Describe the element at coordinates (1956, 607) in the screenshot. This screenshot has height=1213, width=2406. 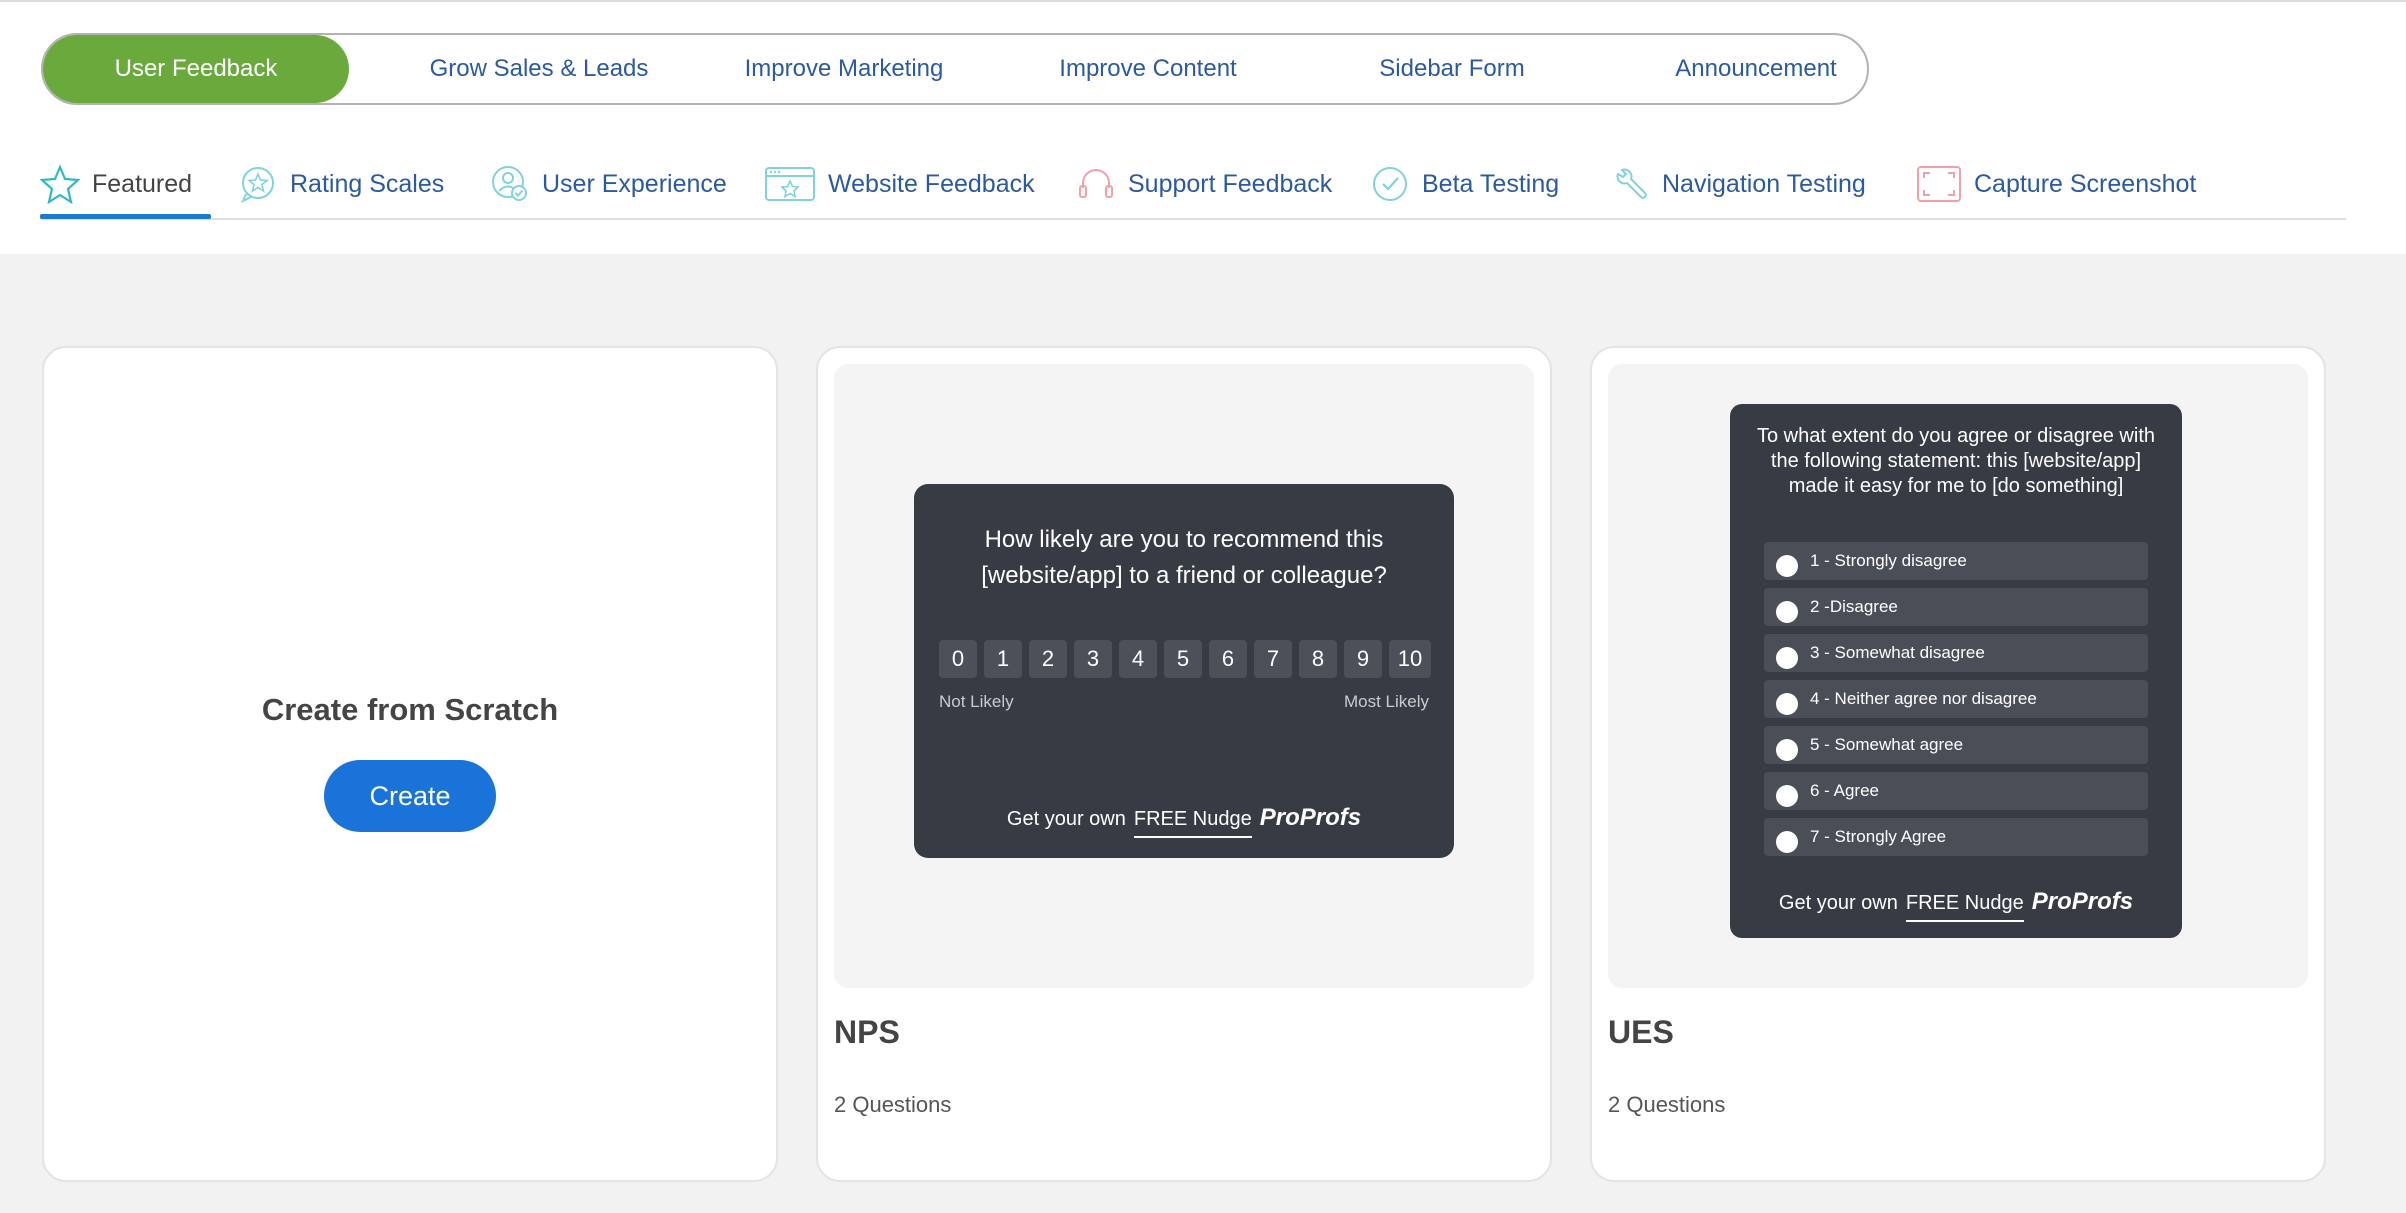
I see `ues-option-2: 2 -Disagree` at that location.